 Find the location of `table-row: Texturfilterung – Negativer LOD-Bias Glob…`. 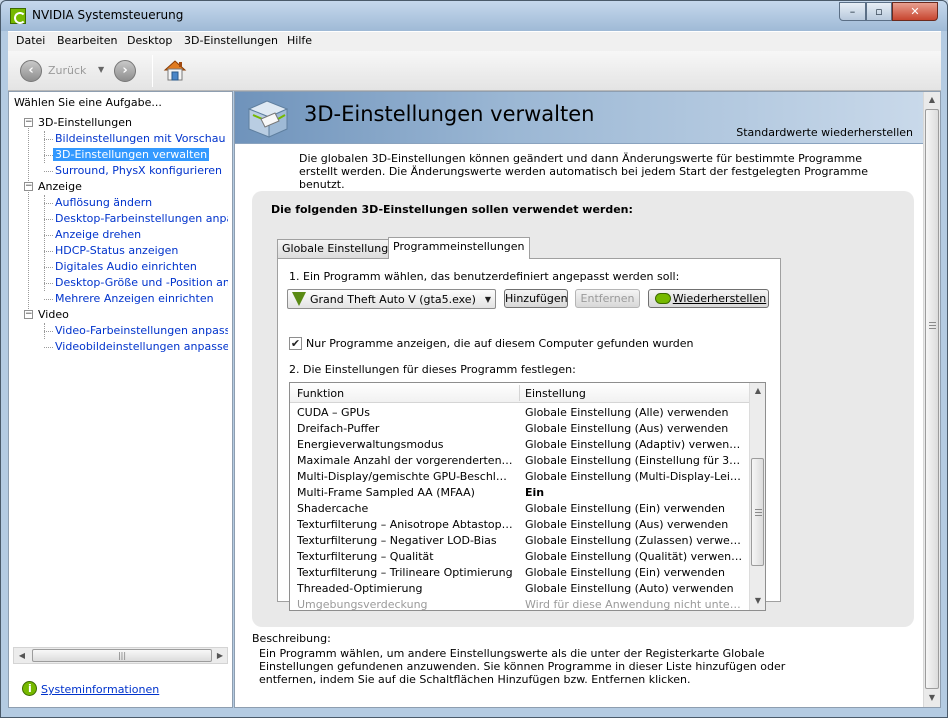

table-row: Texturfilterung – Negativer LOD-Bias Glob… is located at coordinates (519, 541).